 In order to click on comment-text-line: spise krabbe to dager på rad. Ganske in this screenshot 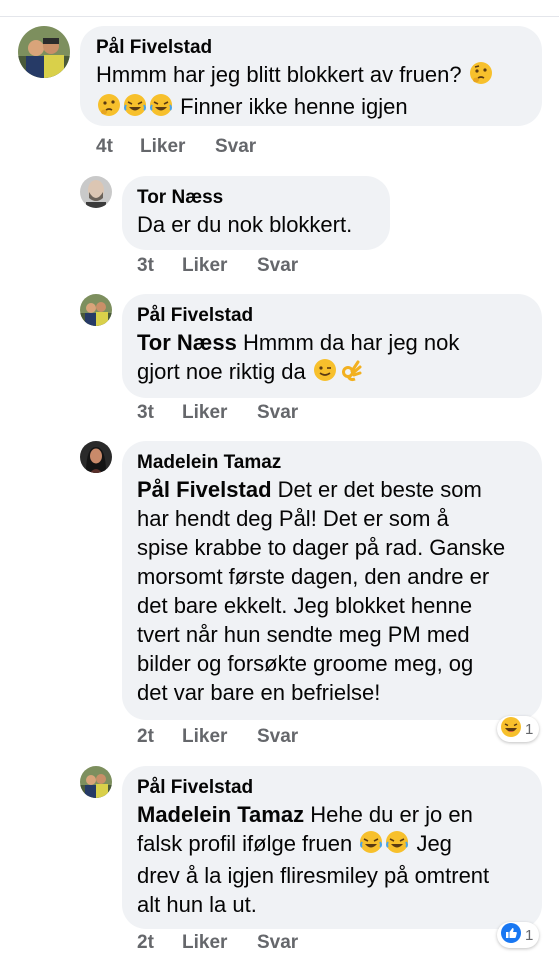, I will do `click(321, 547)`.